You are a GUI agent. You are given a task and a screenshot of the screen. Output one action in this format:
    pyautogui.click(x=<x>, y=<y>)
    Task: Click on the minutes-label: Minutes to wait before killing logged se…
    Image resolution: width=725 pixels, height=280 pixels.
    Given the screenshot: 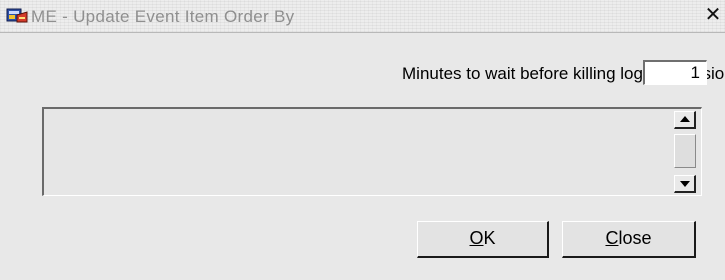 What is the action you would take?
    pyautogui.click(x=563, y=73)
    